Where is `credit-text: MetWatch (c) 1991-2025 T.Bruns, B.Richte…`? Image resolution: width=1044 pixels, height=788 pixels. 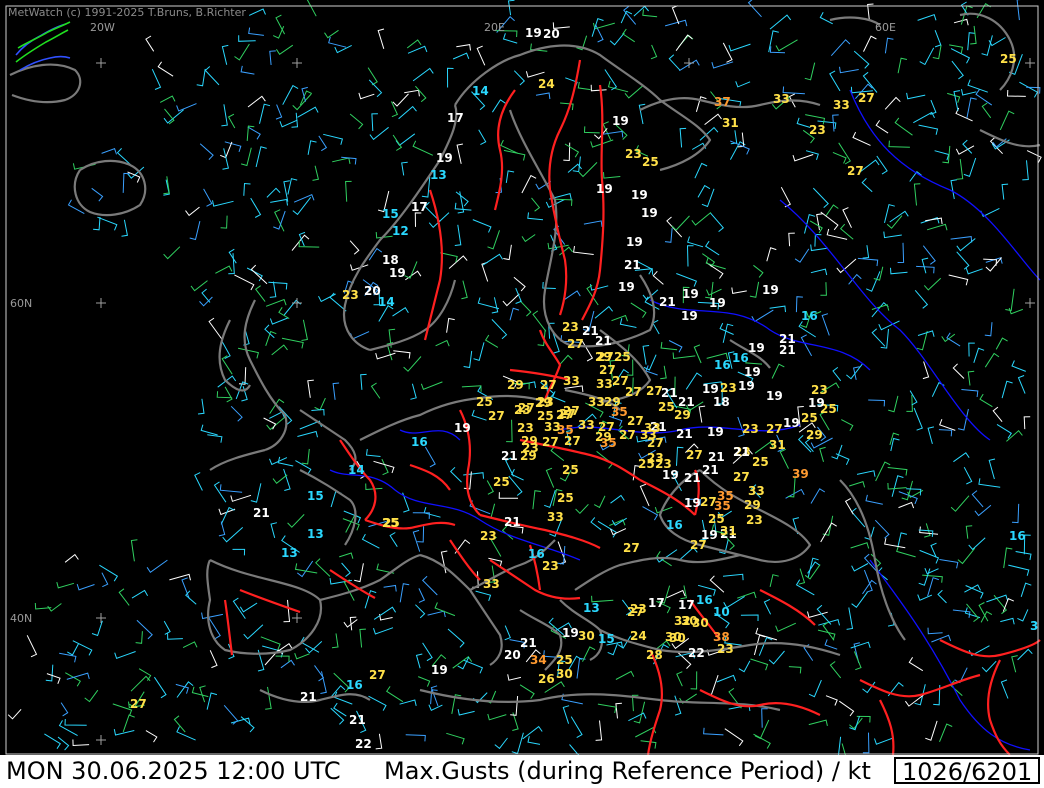 credit-text: MetWatch (c) 1991-2025 T.Bruns, B.Richte… is located at coordinates (127, 12).